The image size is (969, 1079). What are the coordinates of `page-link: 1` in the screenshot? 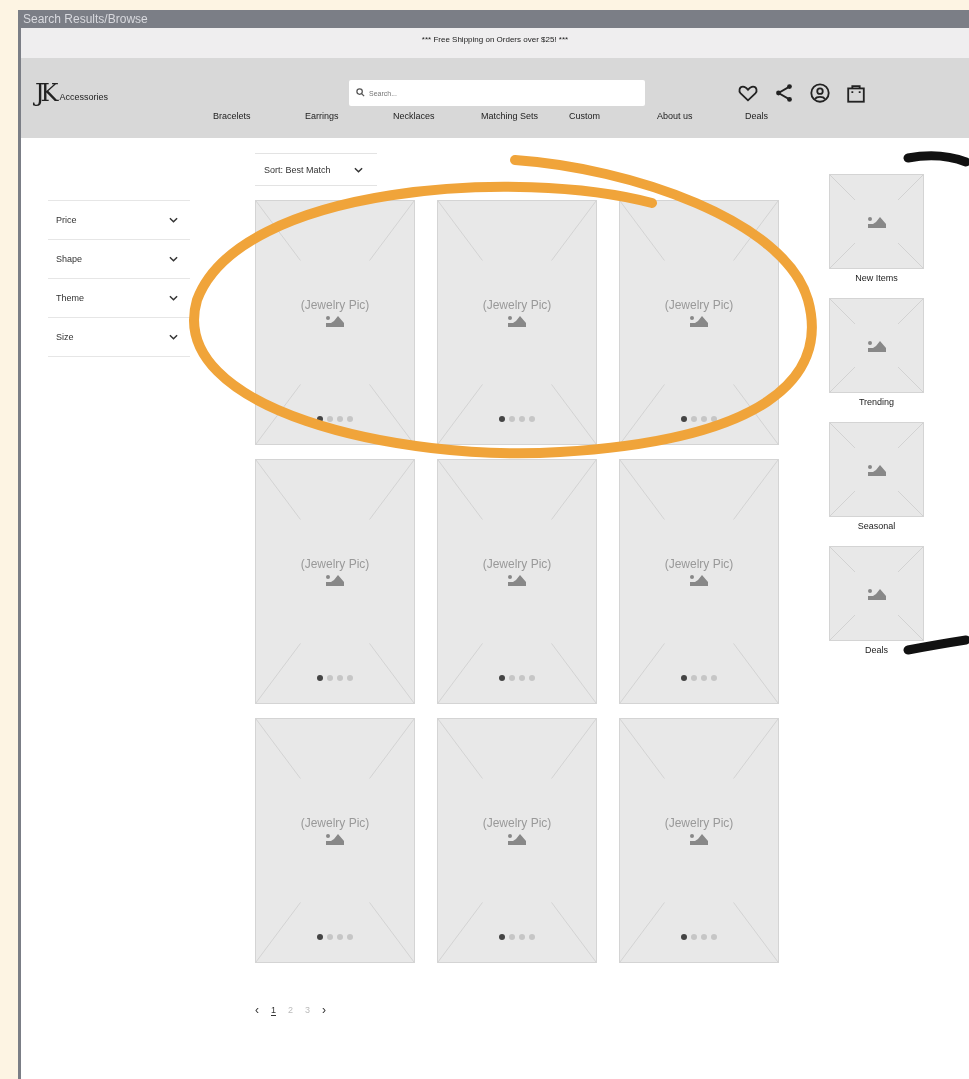 It's located at (273, 1010).